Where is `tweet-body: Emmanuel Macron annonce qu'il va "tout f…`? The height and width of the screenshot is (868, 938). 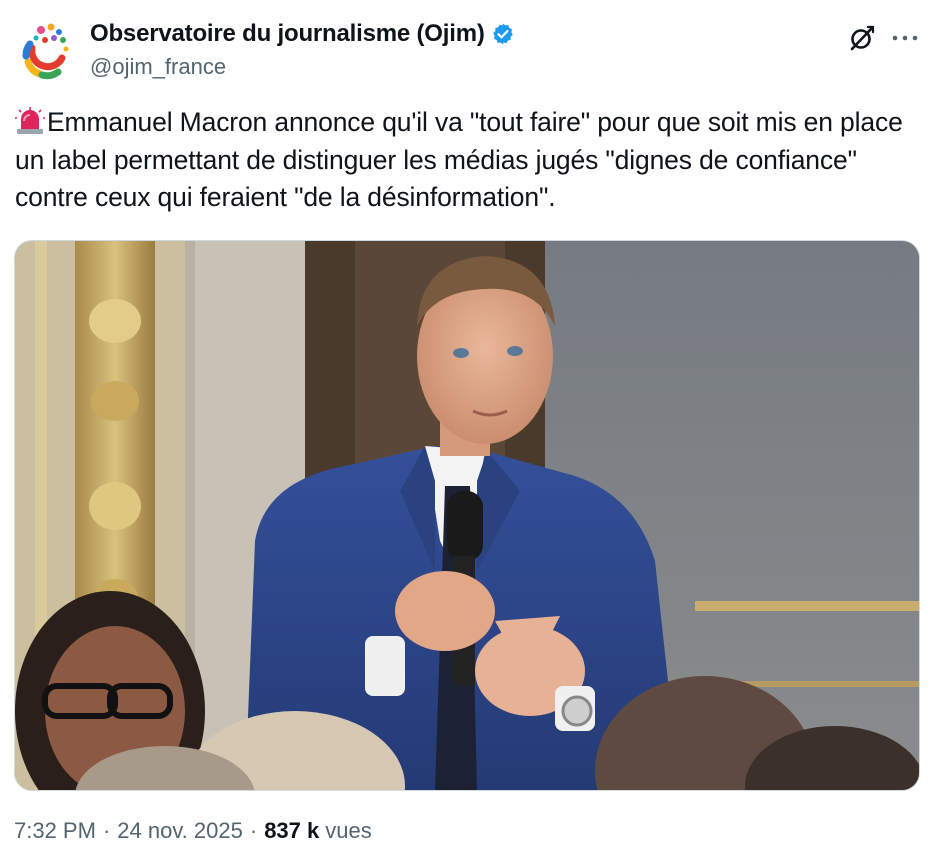 tweet-body: Emmanuel Macron annonce qu'il va "tout f… is located at coordinates (459, 159).